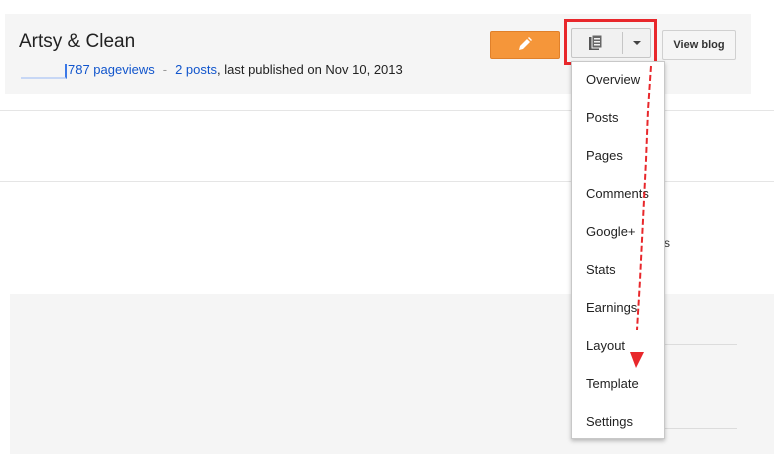 The width and height of the screenshot is (774, 454). I want to click on posts-link: 2 posts, so click(196, 69).